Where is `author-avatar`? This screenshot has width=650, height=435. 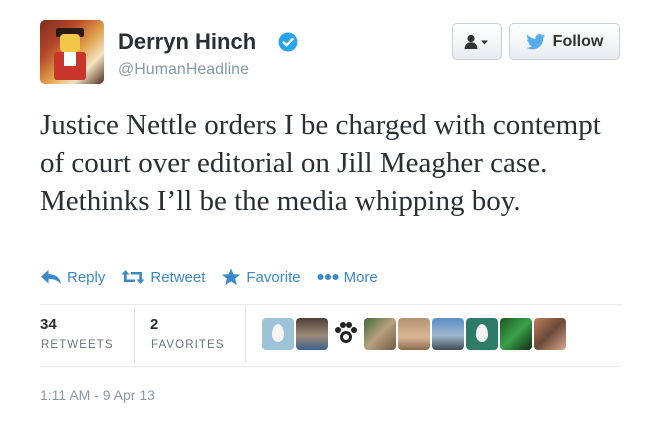 author-avatar is located at coordinates (72, 52).